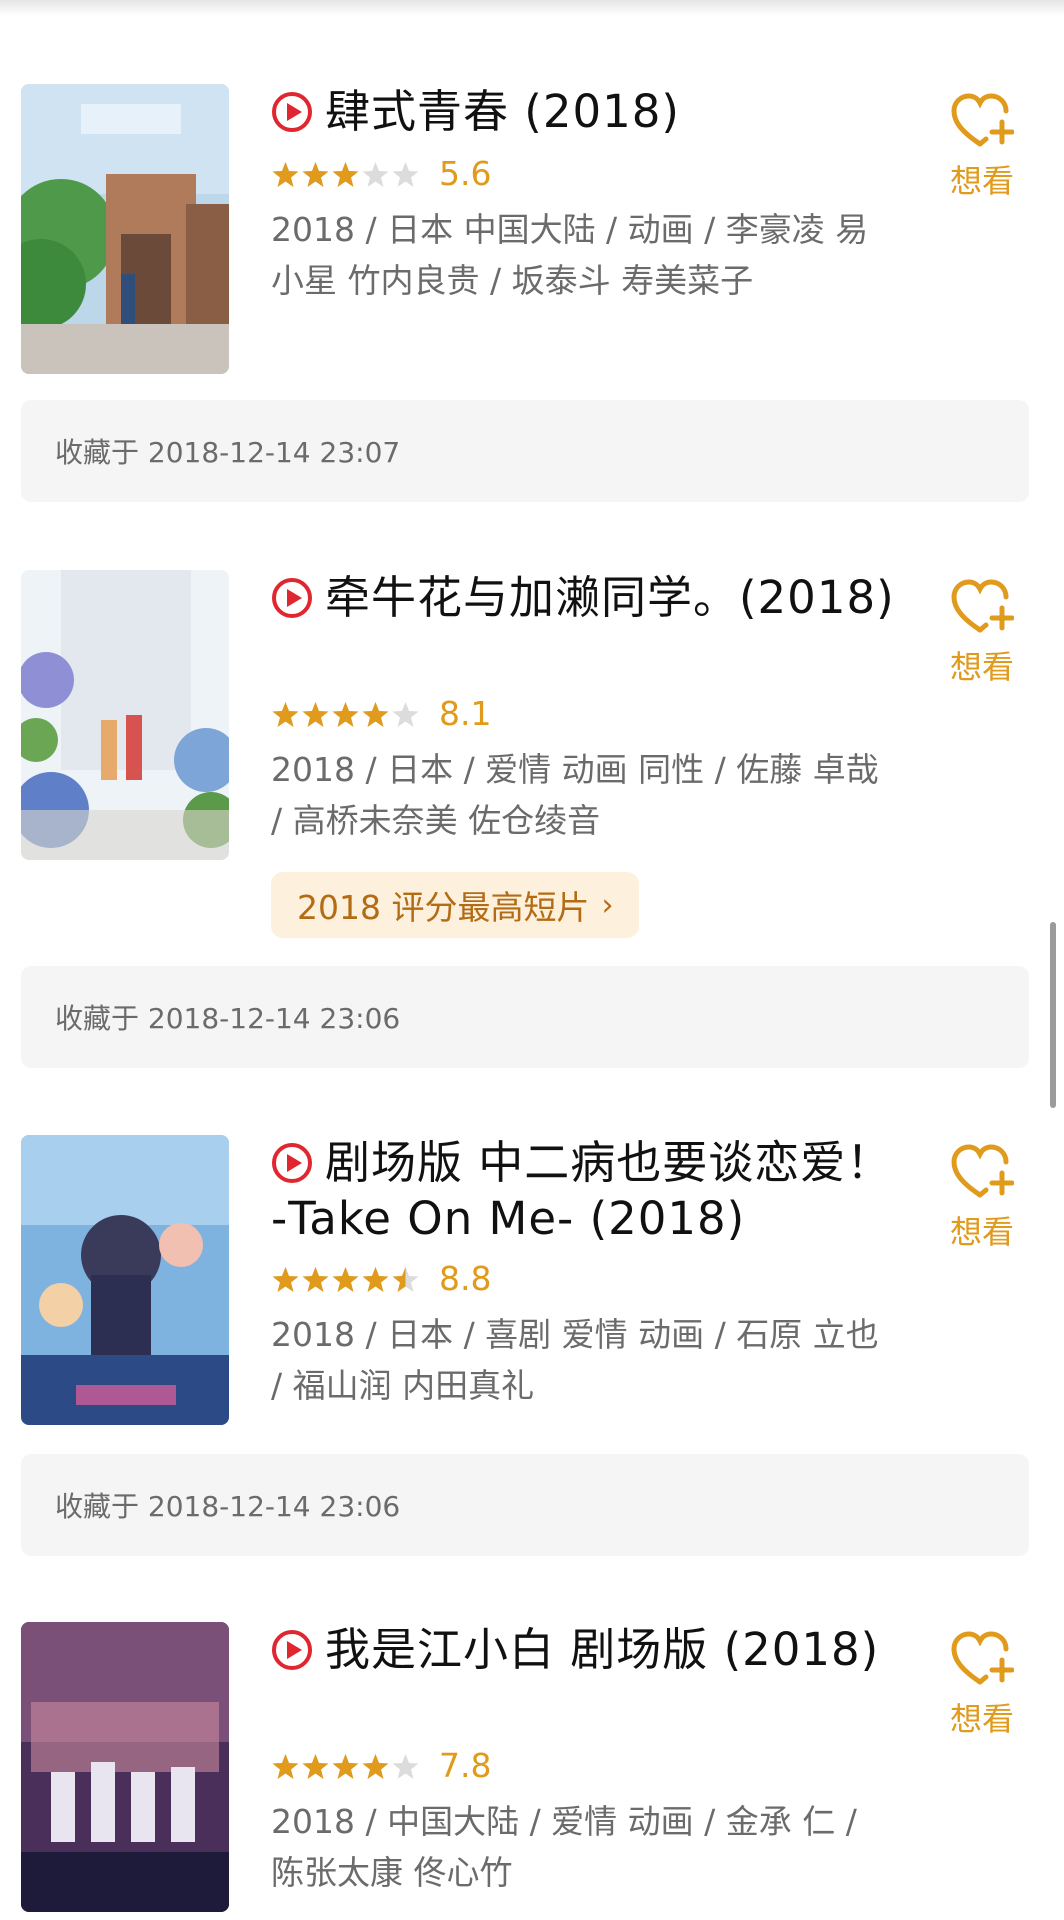 The image size is (1064, 1920). What do you see at coordinates (465, 1765) in the screenshot?
I see `score: 7.8` at bounding box center [465, 1765].